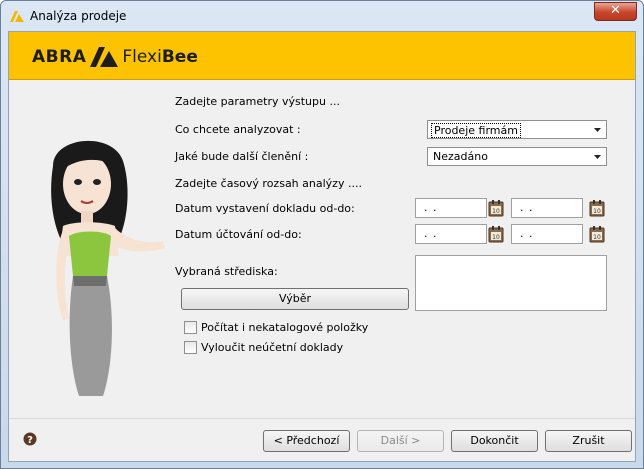 Image resolution: width=644 pixels, height=469 pixels. What do you see at coordinates (265, 208) in the screenshot?
I see `issue-date-label: Datum vystavení dokladu od-do:` at bounding box center [265, 208].